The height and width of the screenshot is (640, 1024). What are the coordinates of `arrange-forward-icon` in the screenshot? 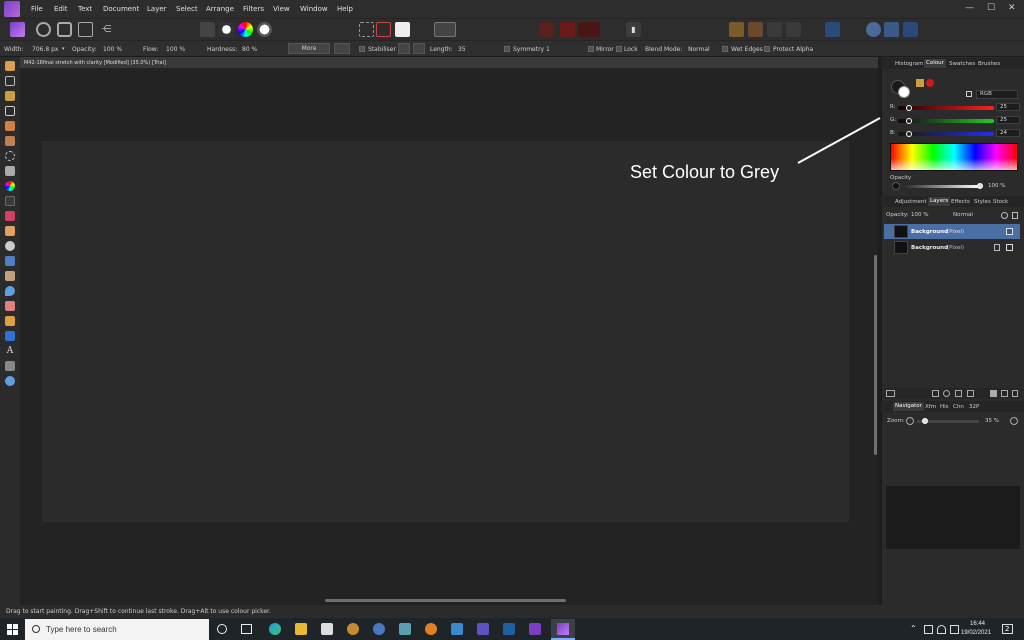 It's located at (774, 29).